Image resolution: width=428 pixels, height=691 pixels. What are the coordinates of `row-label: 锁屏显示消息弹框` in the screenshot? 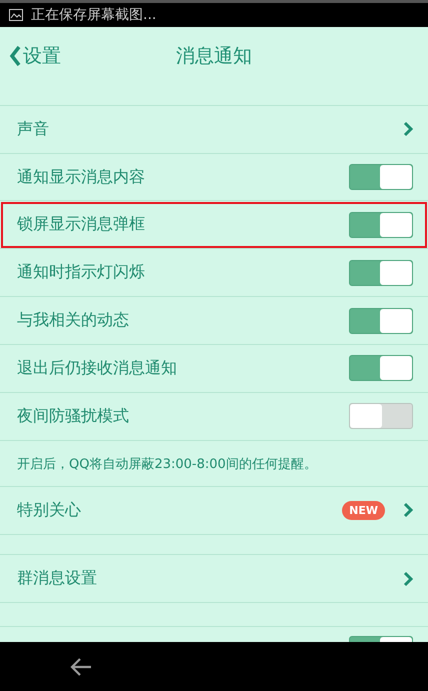 It's located at (81, 225).